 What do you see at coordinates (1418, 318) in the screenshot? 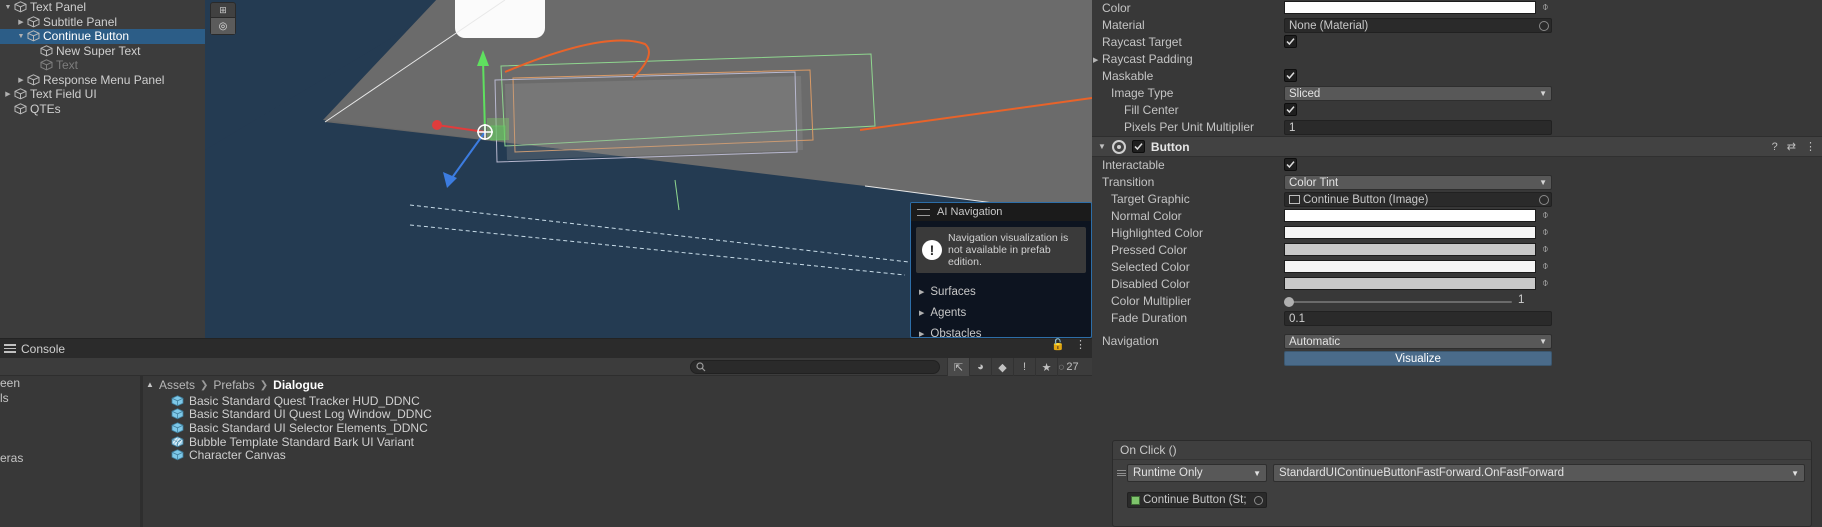
I see `button-fade-duration-number-field: 0.1` at bounding box center [1418, 318].